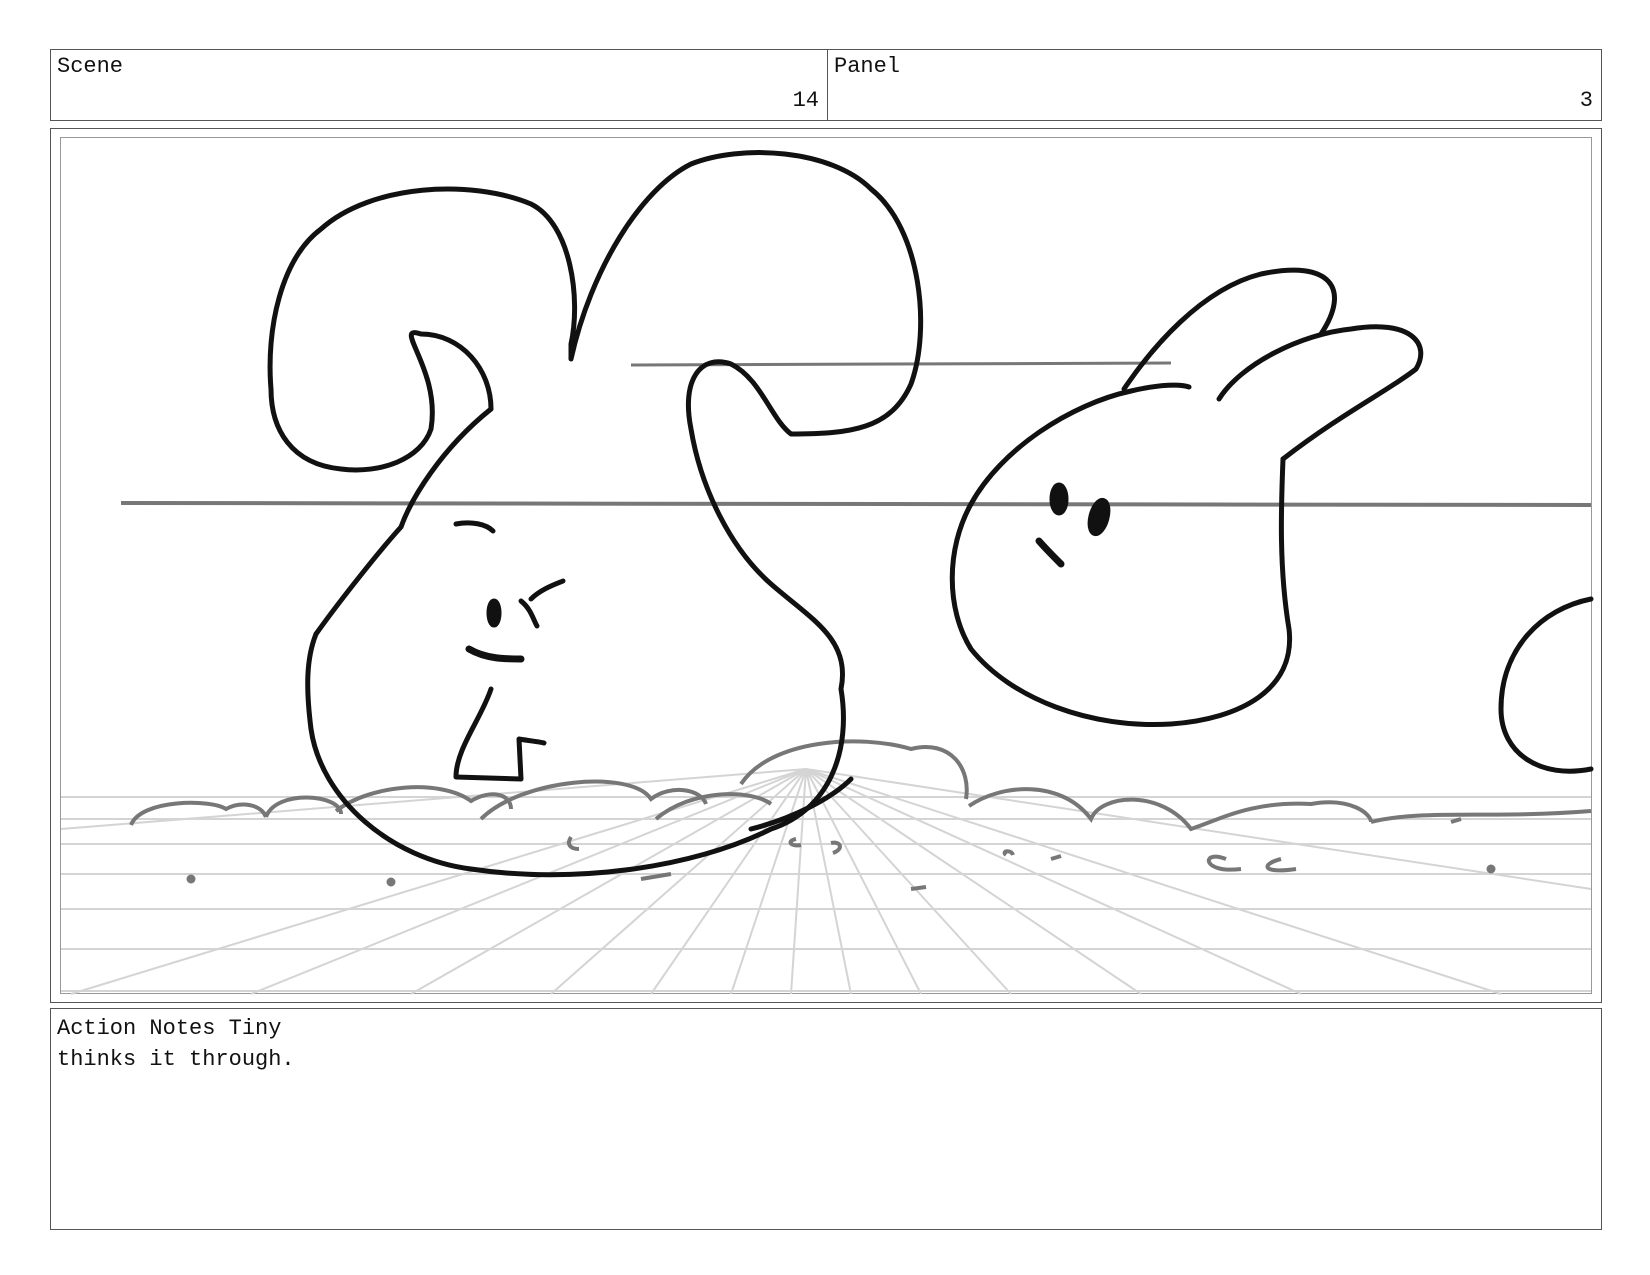 The height and width of the screenshot is (1275, 1650). Describe the element at coordinates (805, 100) in the screenshot. I see `scene-number: 14` at that location.